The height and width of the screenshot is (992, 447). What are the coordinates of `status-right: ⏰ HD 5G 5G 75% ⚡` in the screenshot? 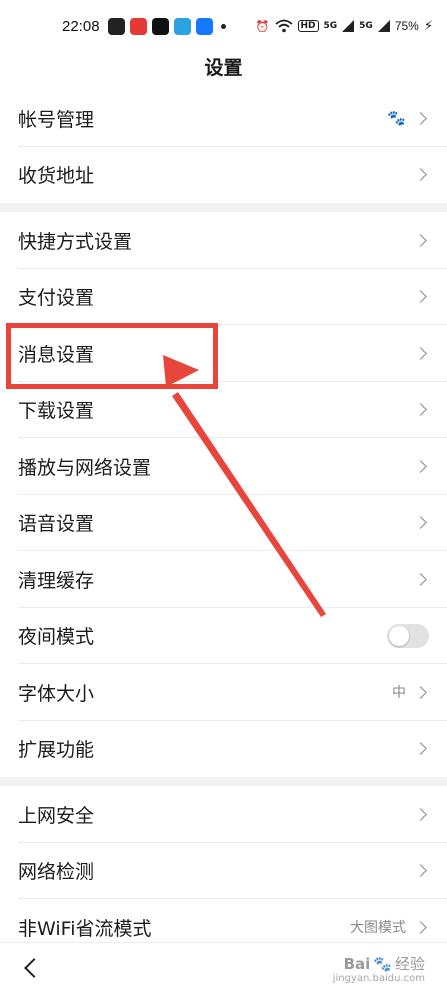 It's located at (344, 26).